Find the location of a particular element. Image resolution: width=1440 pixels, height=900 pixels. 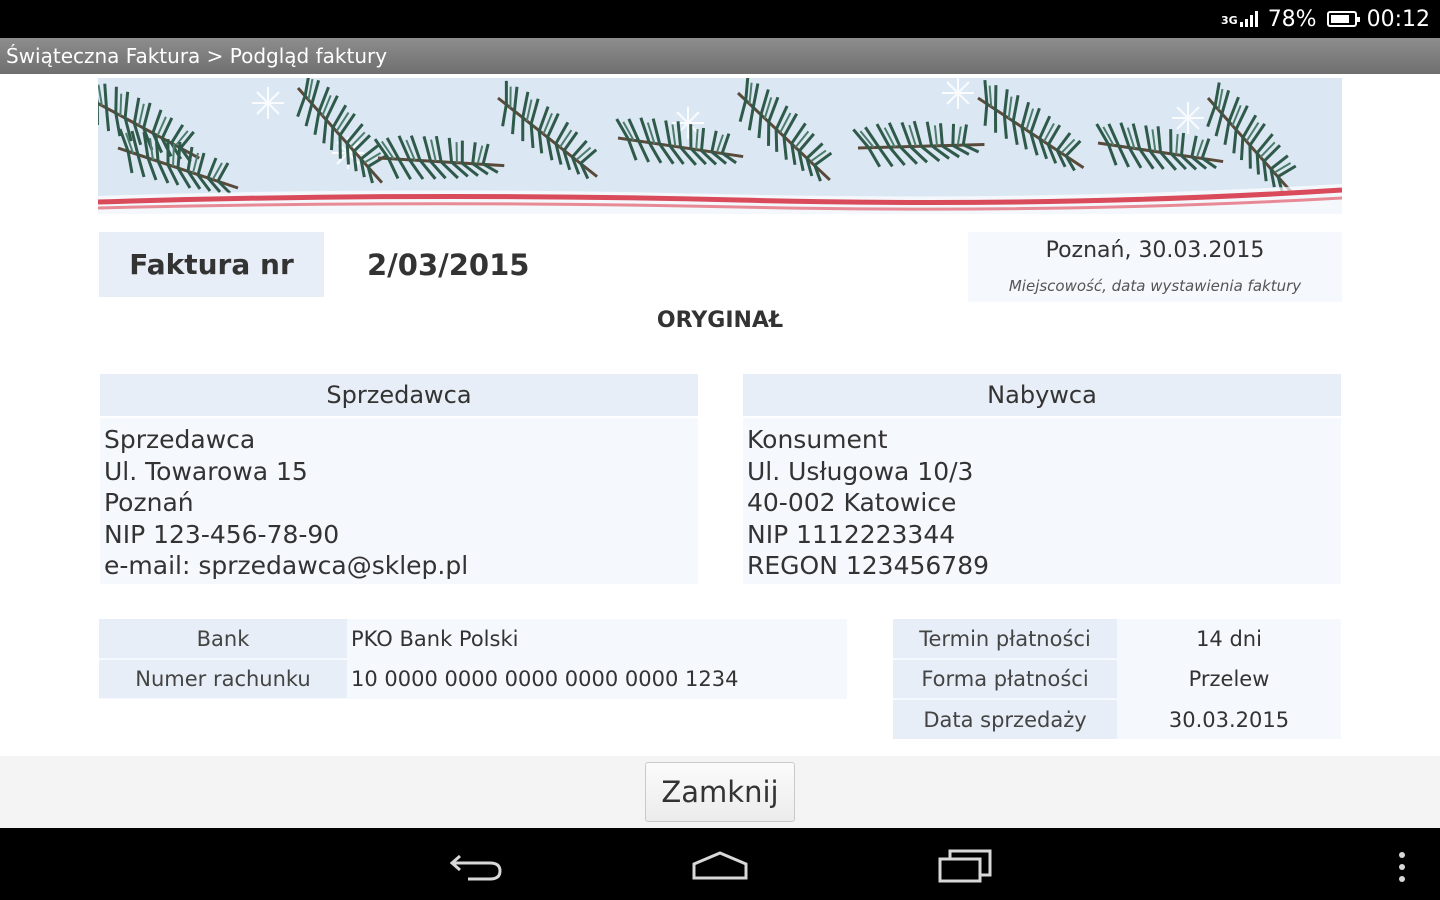

invoice-number-label: Faktura nr is located at coordinates (211, 264).